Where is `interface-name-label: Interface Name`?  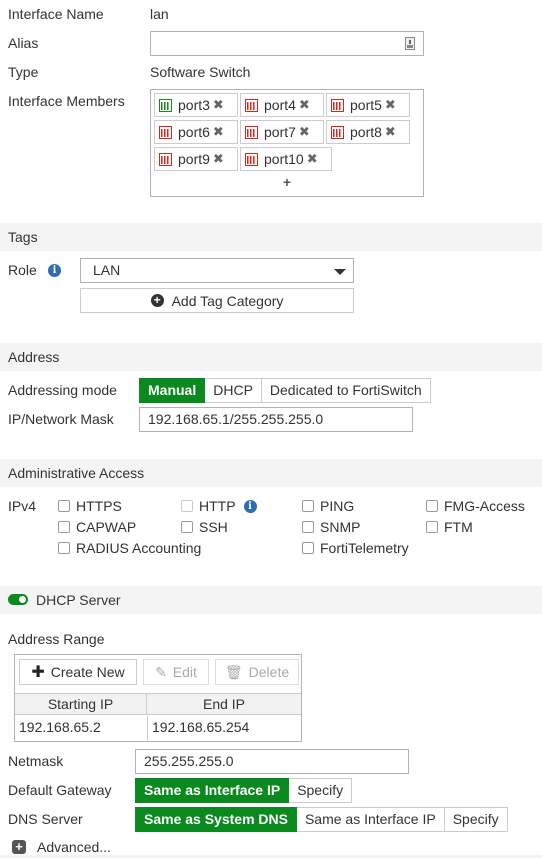
interface-name-label: Interface Name is located at coordinates (56, 14).